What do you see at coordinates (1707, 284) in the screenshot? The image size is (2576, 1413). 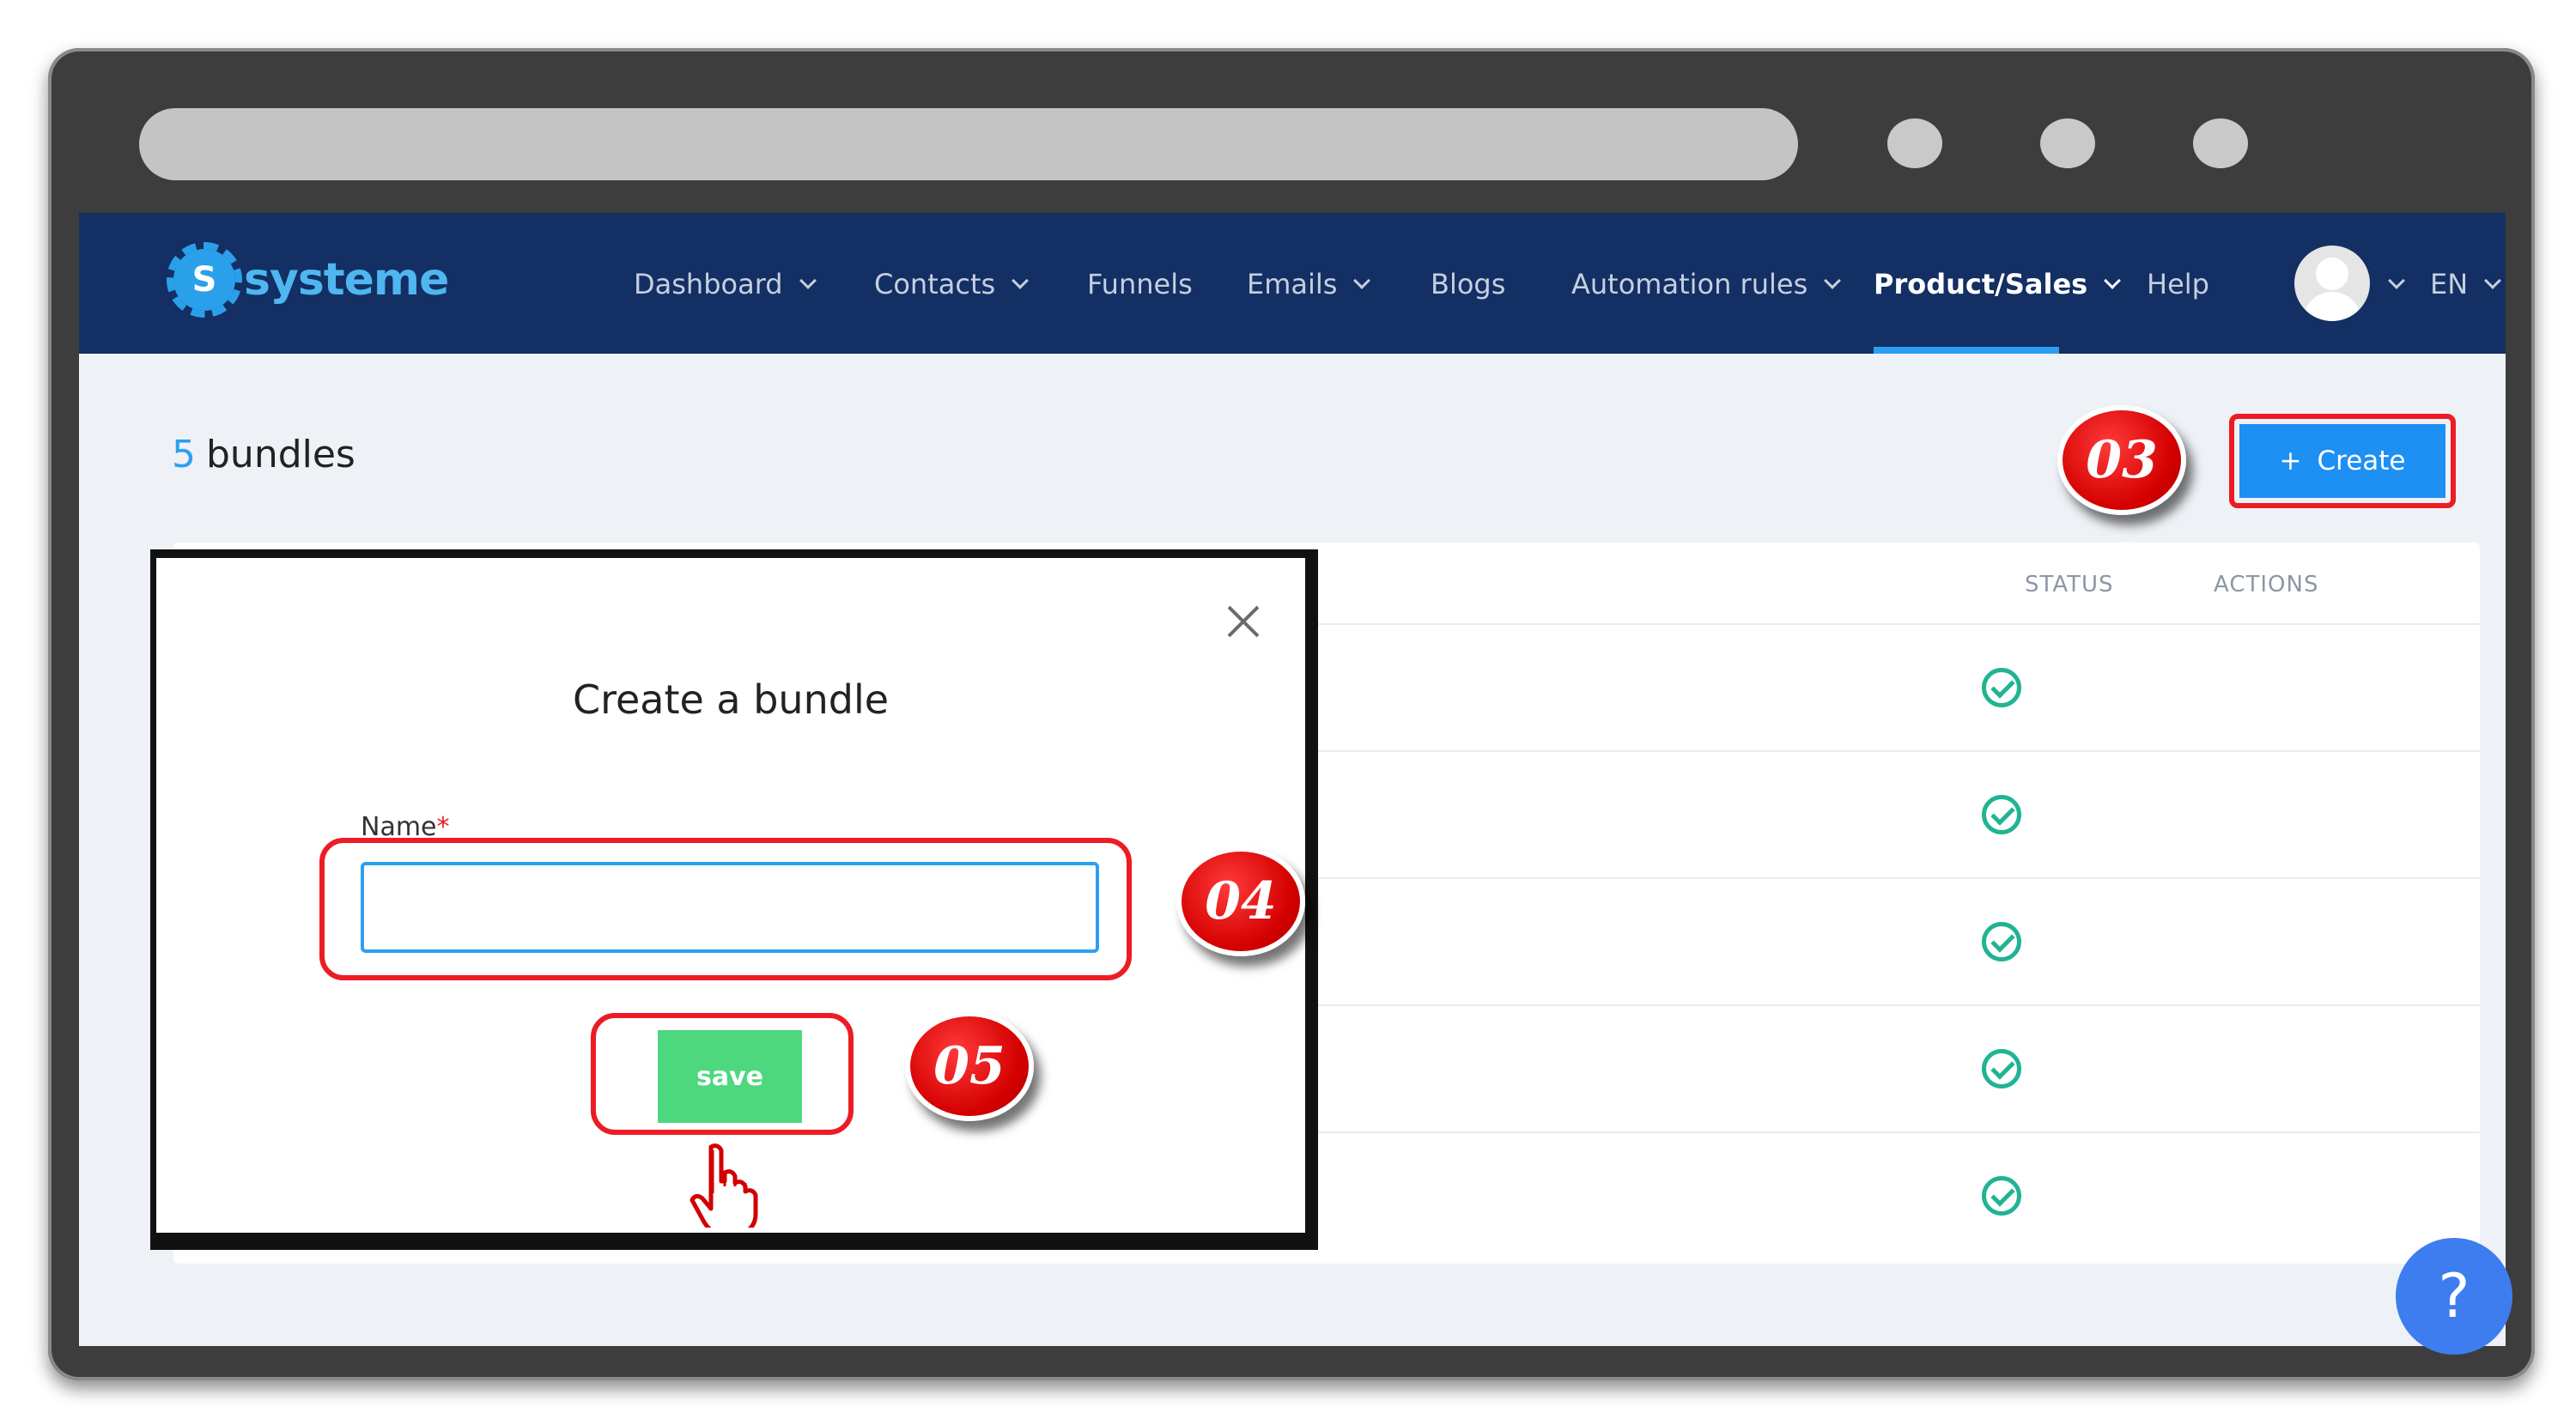 I see `nav-automation-rules: Automation rules` at bounding box center [1707, 284].